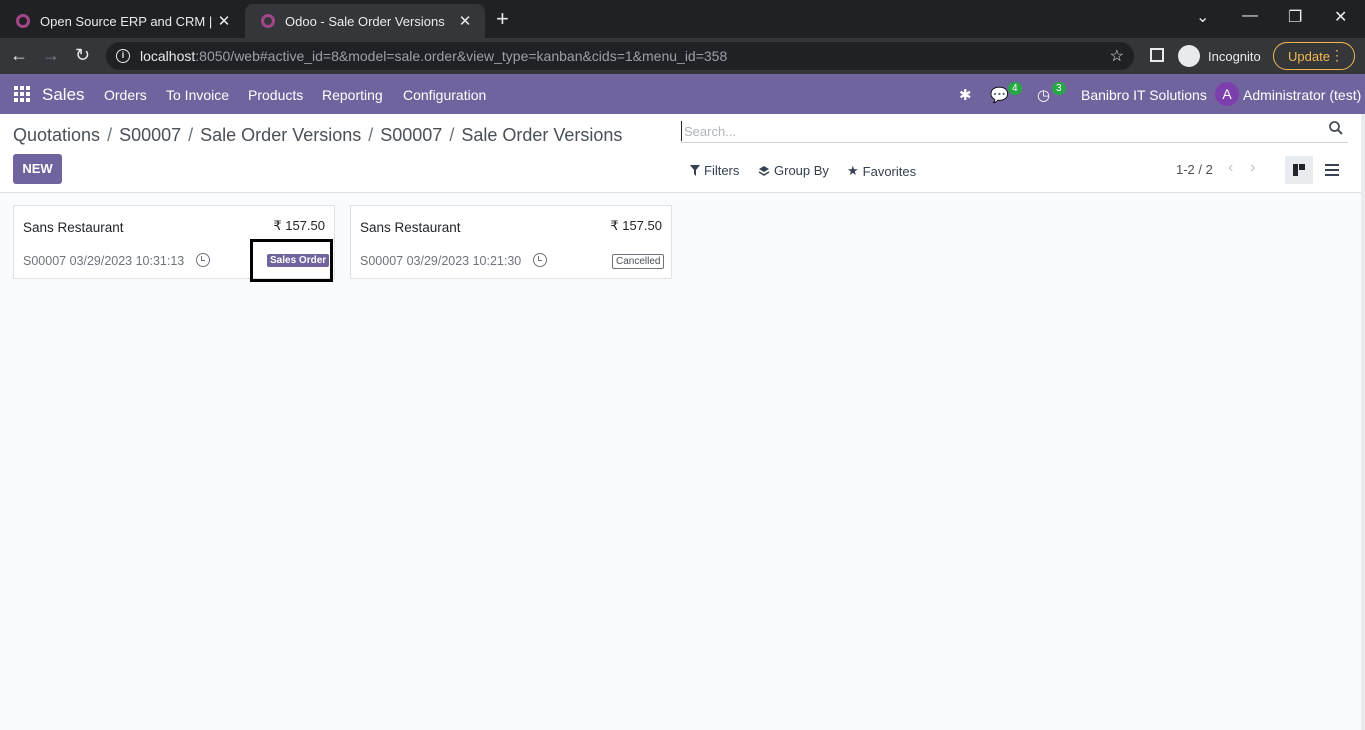  I want to click on forward-arrow-icon: →, so click(51, 55).